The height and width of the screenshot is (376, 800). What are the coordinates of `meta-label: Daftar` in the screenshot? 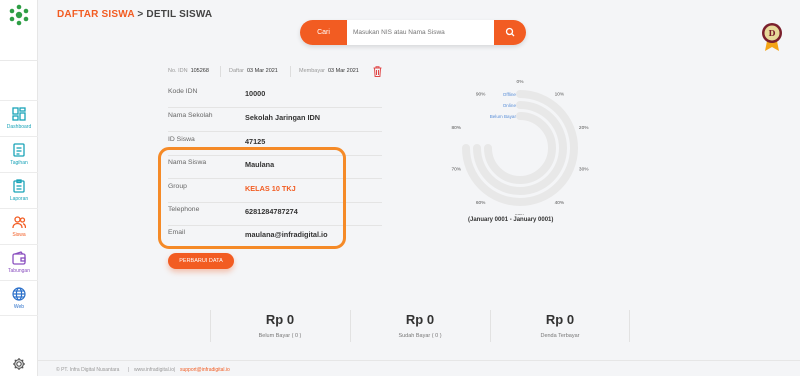 It's located at (236, 71).